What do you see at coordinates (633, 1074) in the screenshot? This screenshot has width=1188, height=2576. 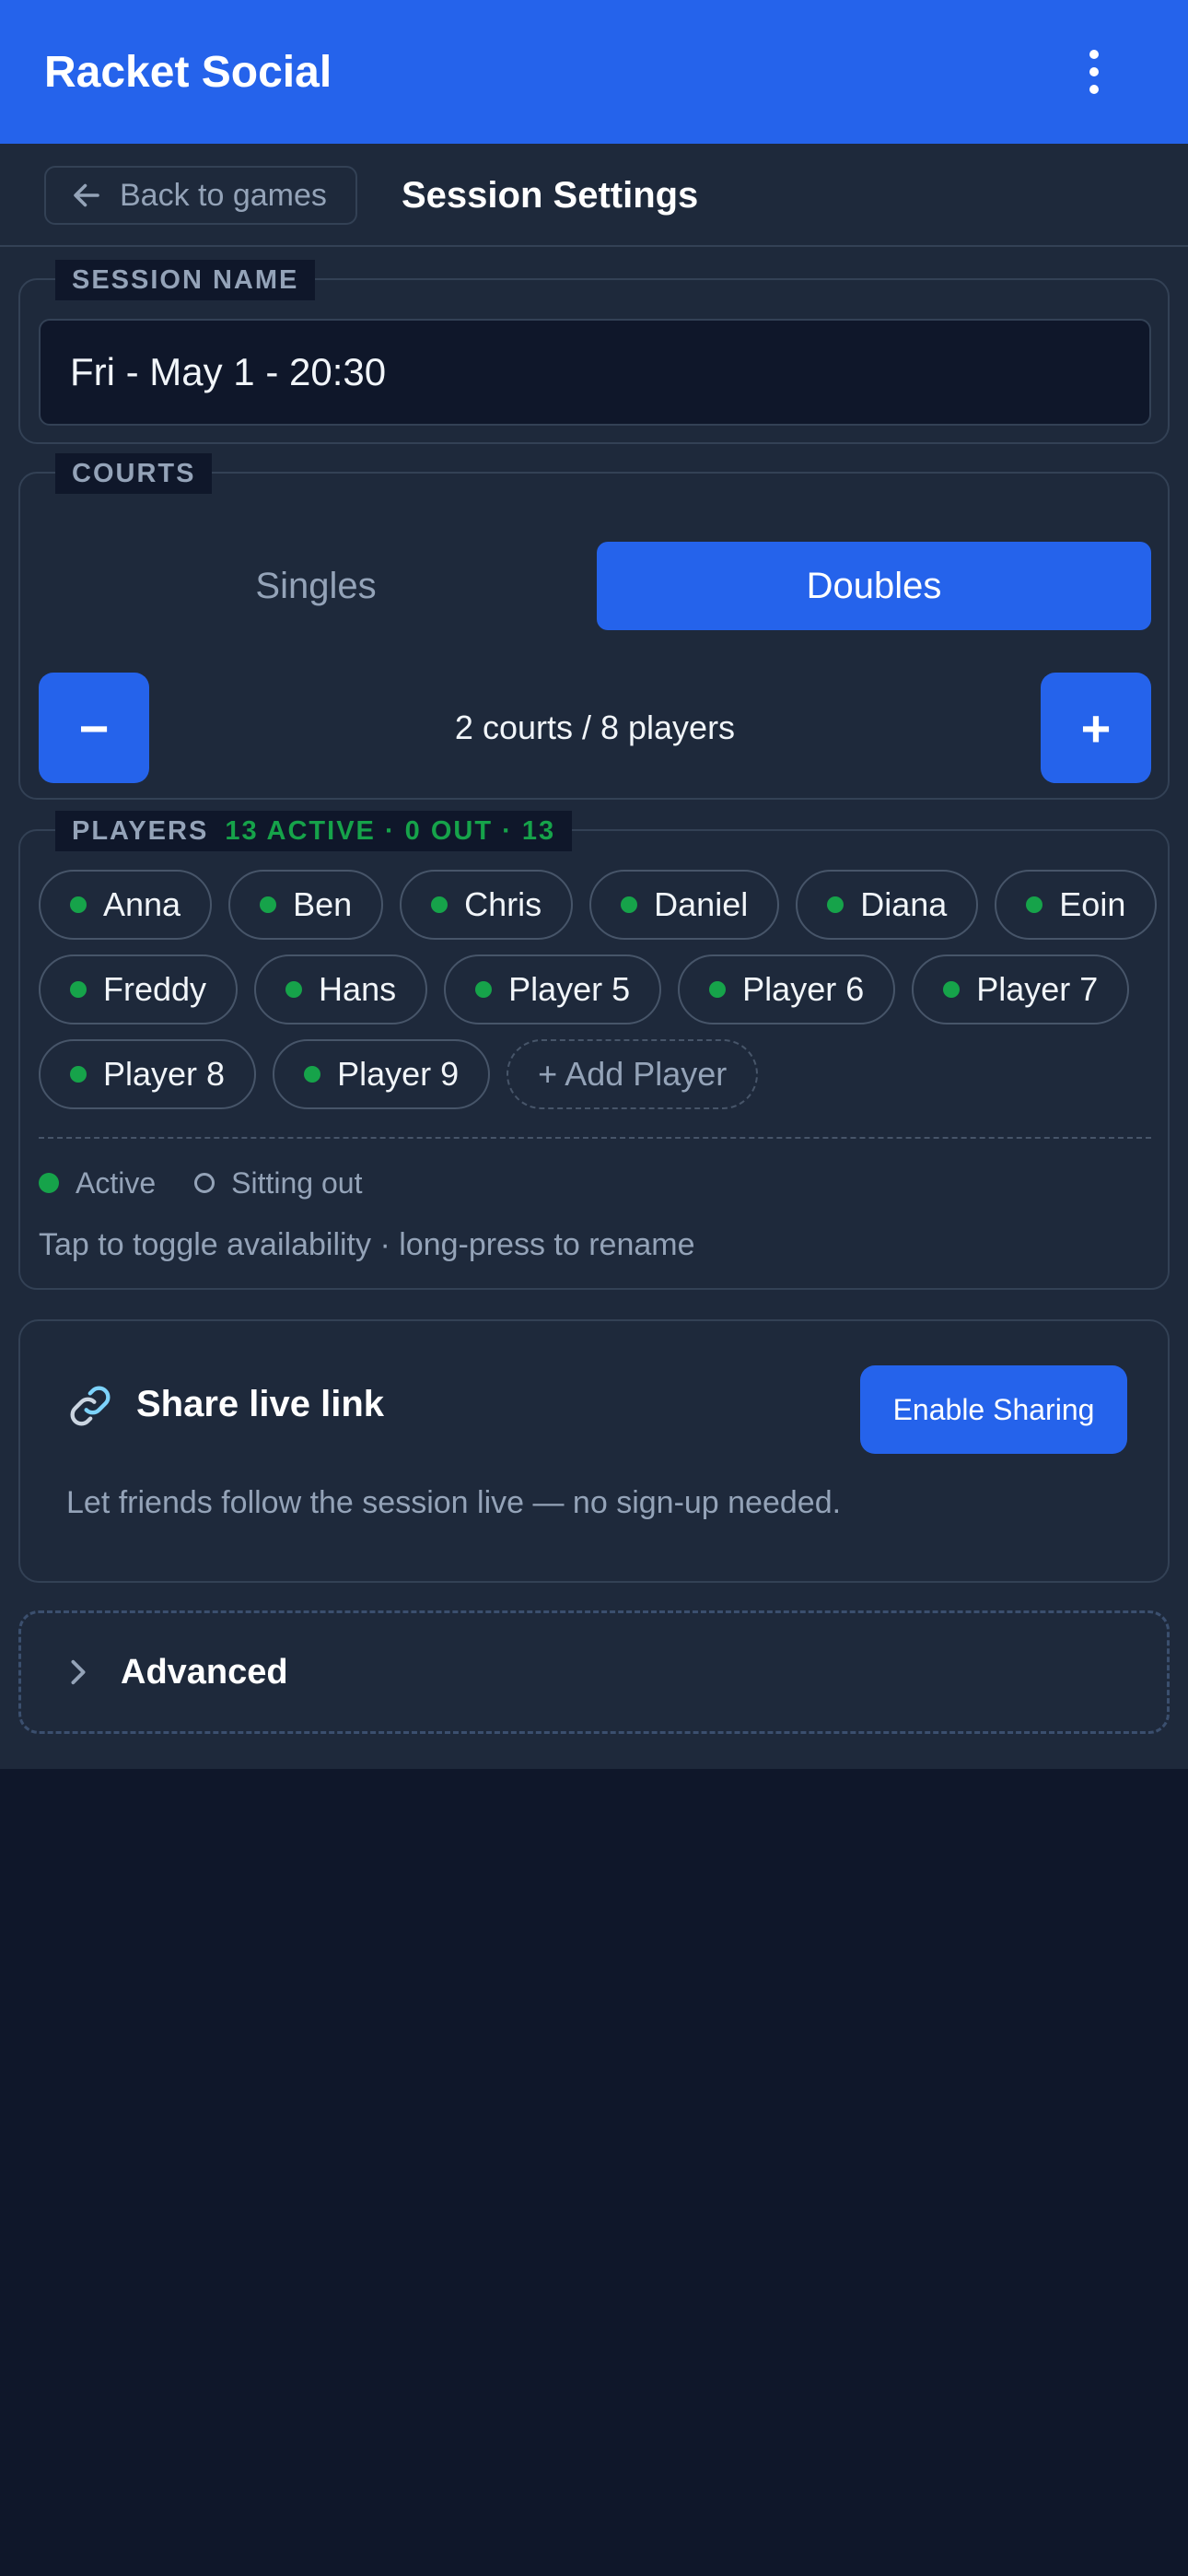 I see `add-player-button: + Add Player` at bounding box center [633, 1074].